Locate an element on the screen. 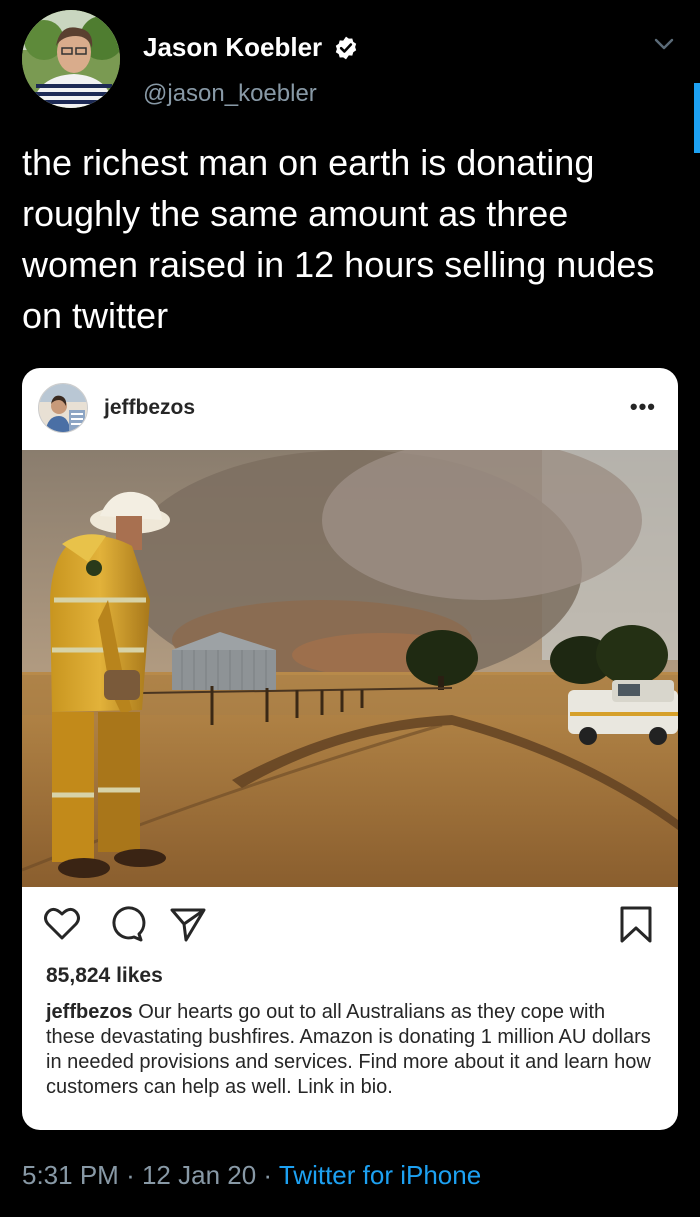  chevron-down-icon is located at coordinates (664, 44).